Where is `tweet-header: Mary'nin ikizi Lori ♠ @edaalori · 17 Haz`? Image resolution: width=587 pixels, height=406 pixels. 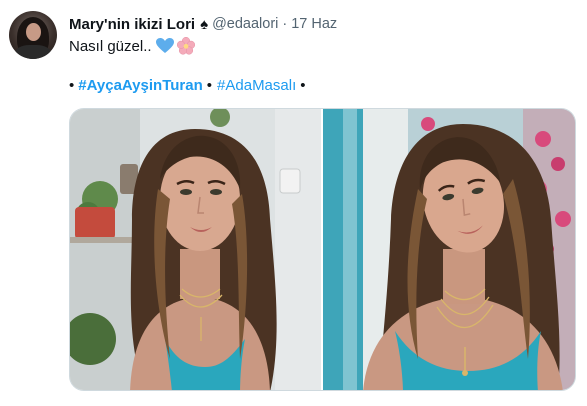
tweet-header: Mary'nin ikizi Lori ♠ @edaalori · 17 Haz is located at coordinates (203, 24).